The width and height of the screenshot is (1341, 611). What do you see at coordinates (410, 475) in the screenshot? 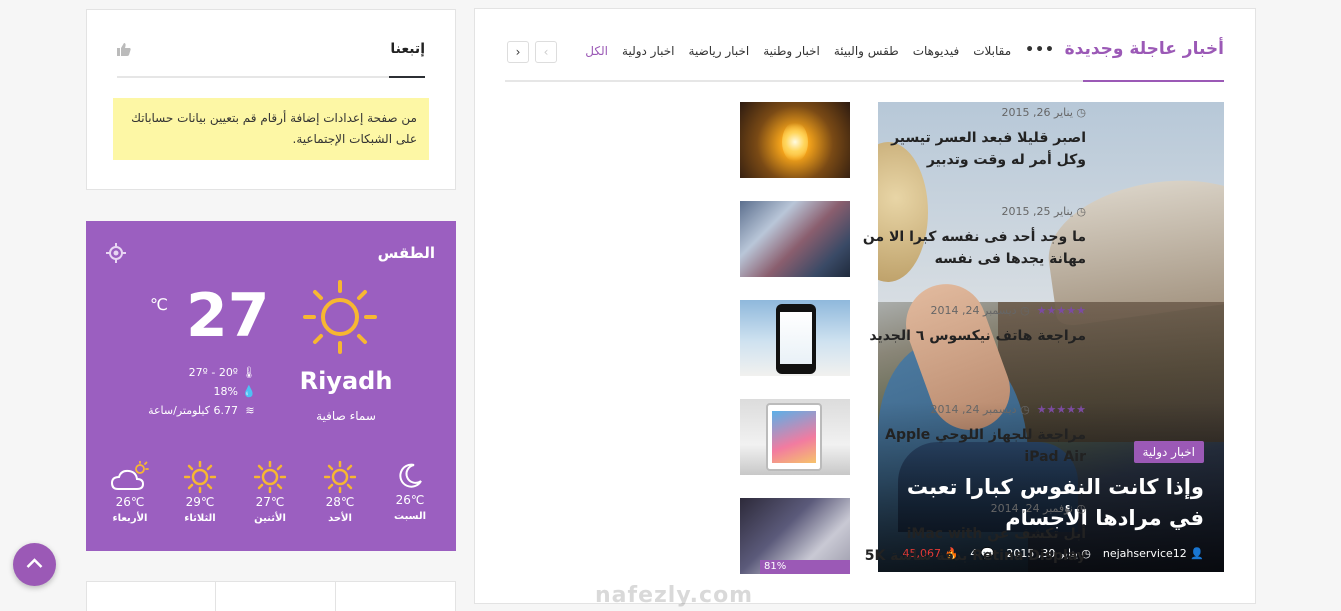
I see `moon-icon` at bounding box center [410, 475].